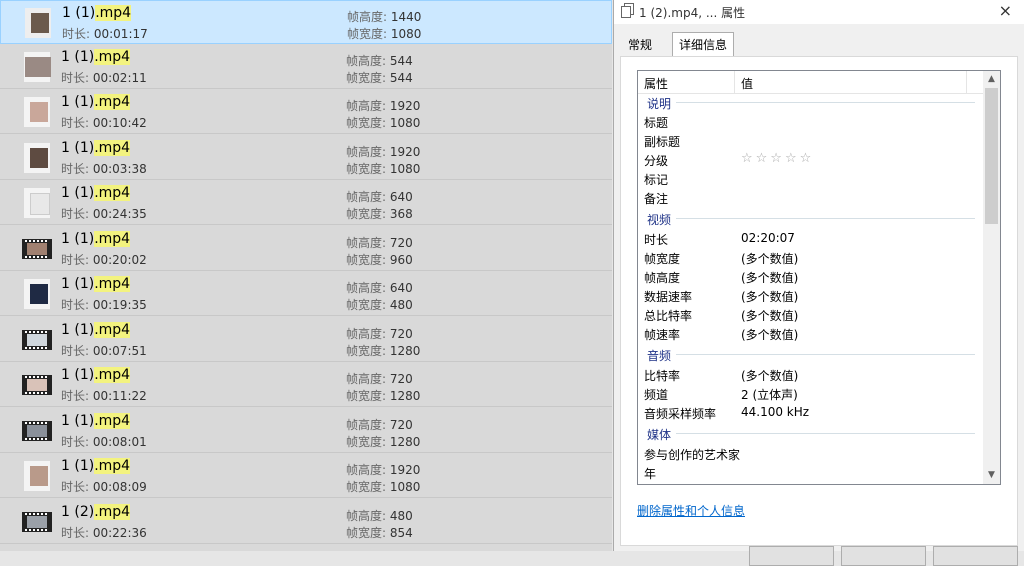  Describe the element at coordinates (379, 78) in the screenshot. I see `frame-width: 帧宽度: 544` at that location.